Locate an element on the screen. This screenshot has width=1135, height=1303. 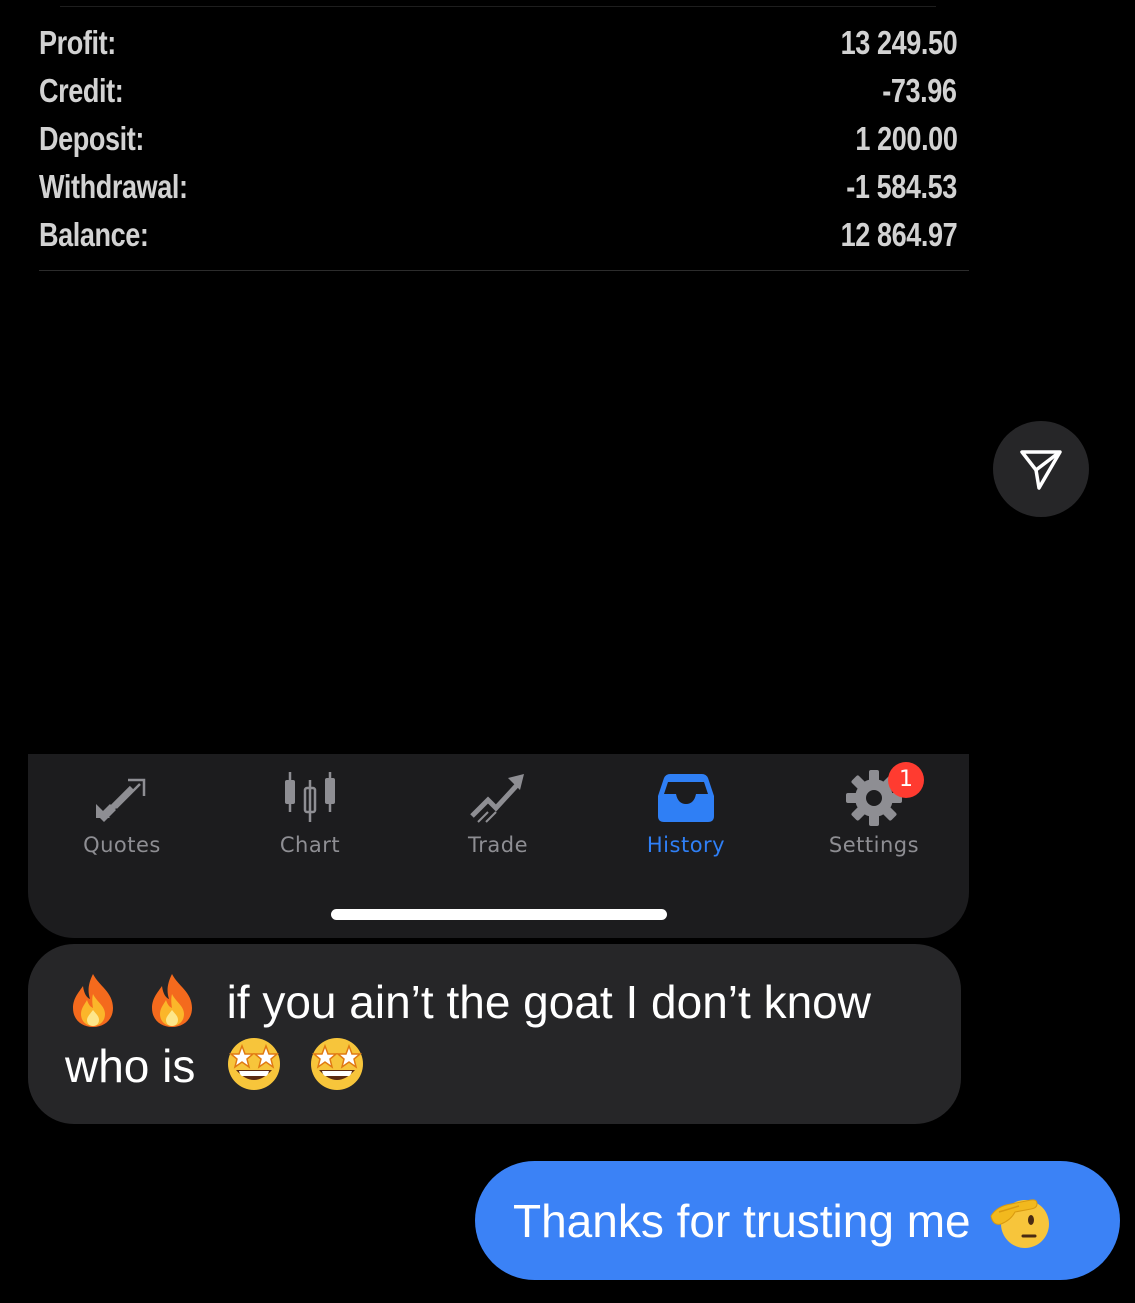
candlestick-icon is located at coordinates (310, 797).